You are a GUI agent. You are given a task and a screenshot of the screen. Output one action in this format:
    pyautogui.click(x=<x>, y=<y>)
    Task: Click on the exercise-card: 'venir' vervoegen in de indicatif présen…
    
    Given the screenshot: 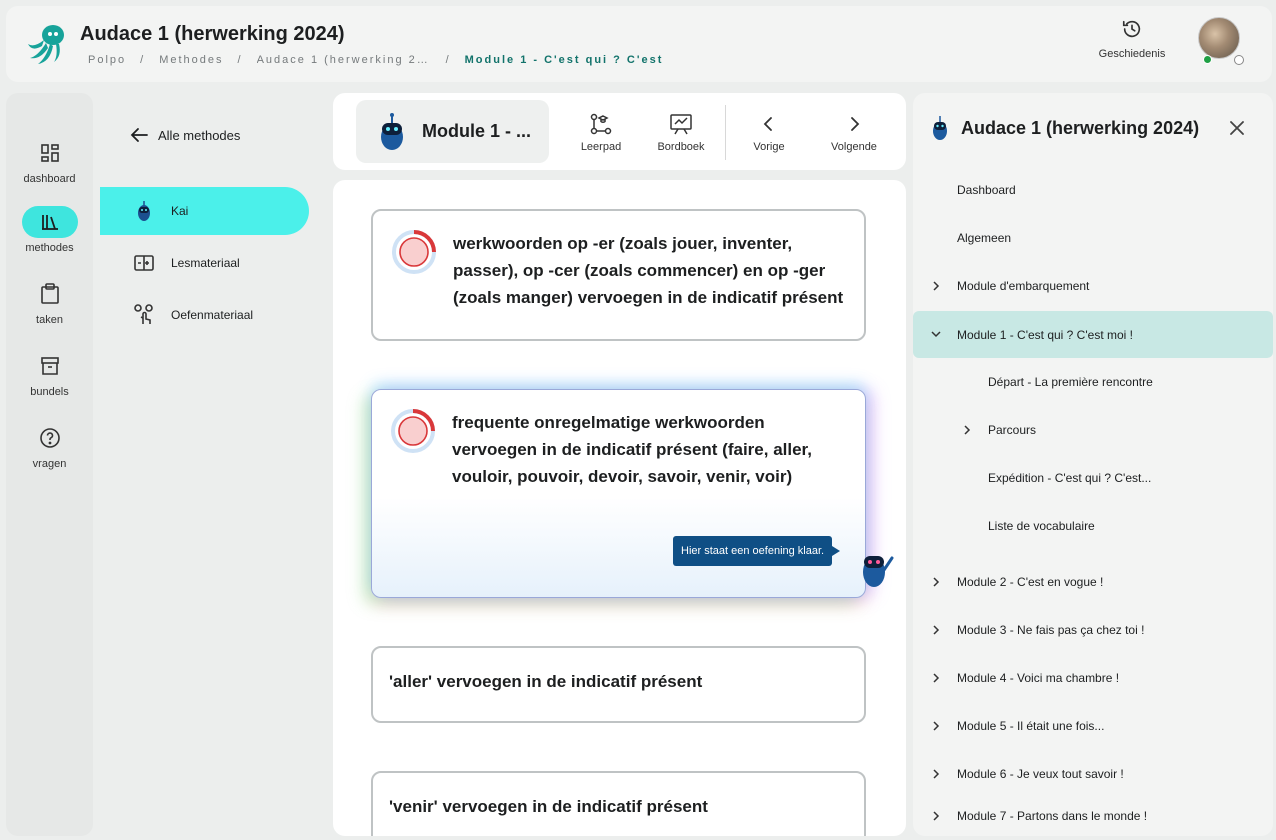 What is the action you would take?
    pyautogui.click(x=618, y=803)
    